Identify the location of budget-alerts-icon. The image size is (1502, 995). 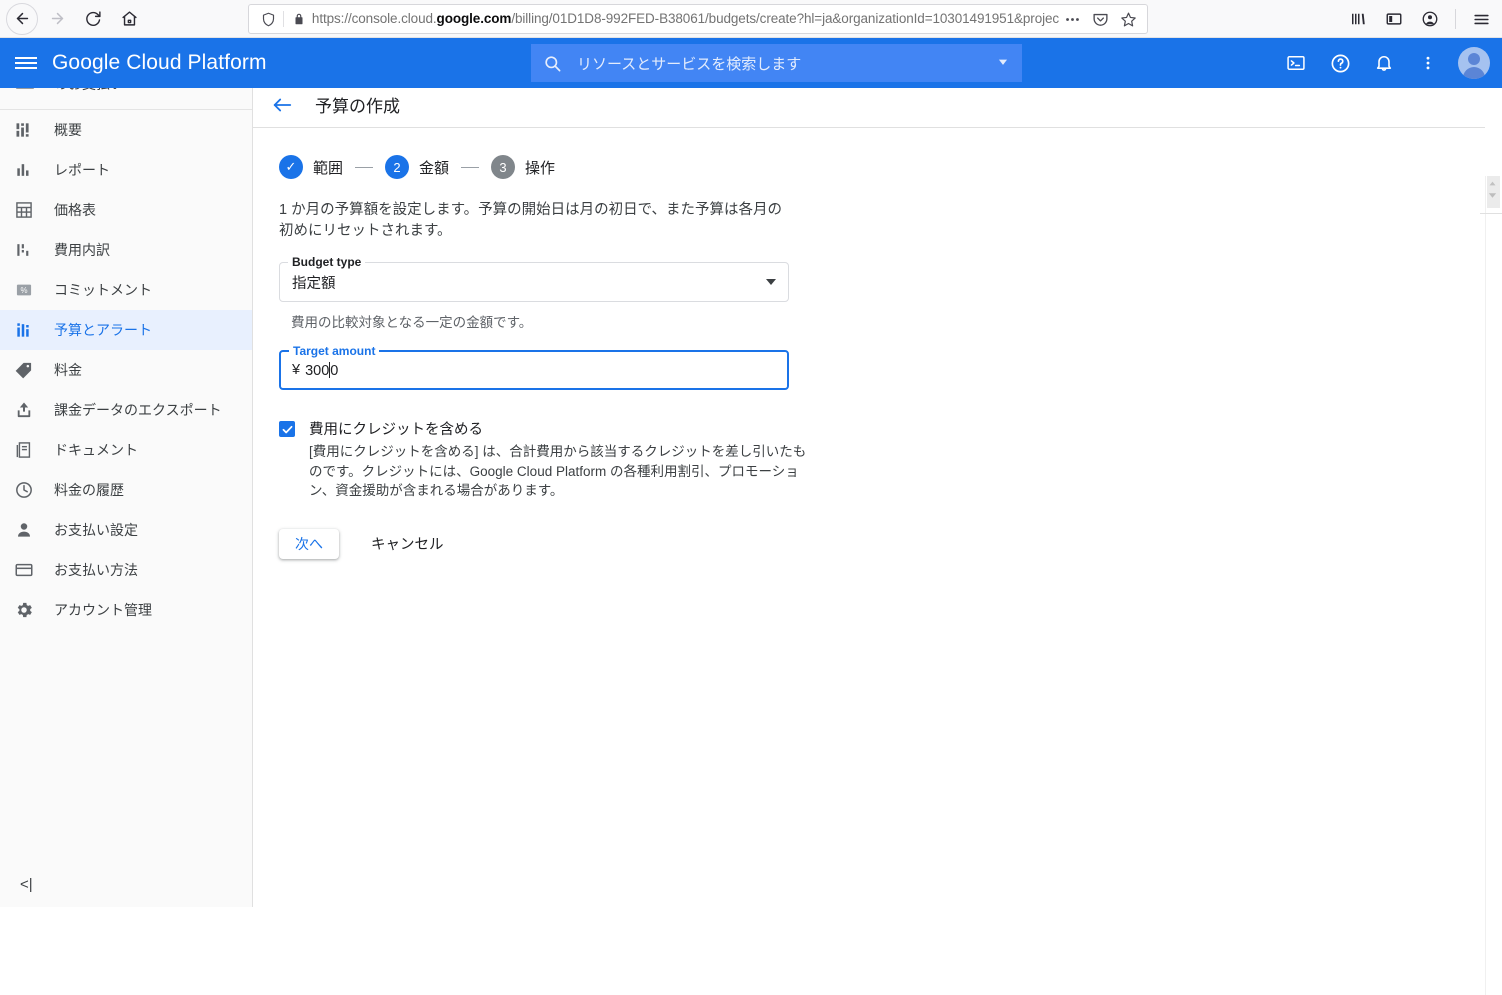
(34, 330).